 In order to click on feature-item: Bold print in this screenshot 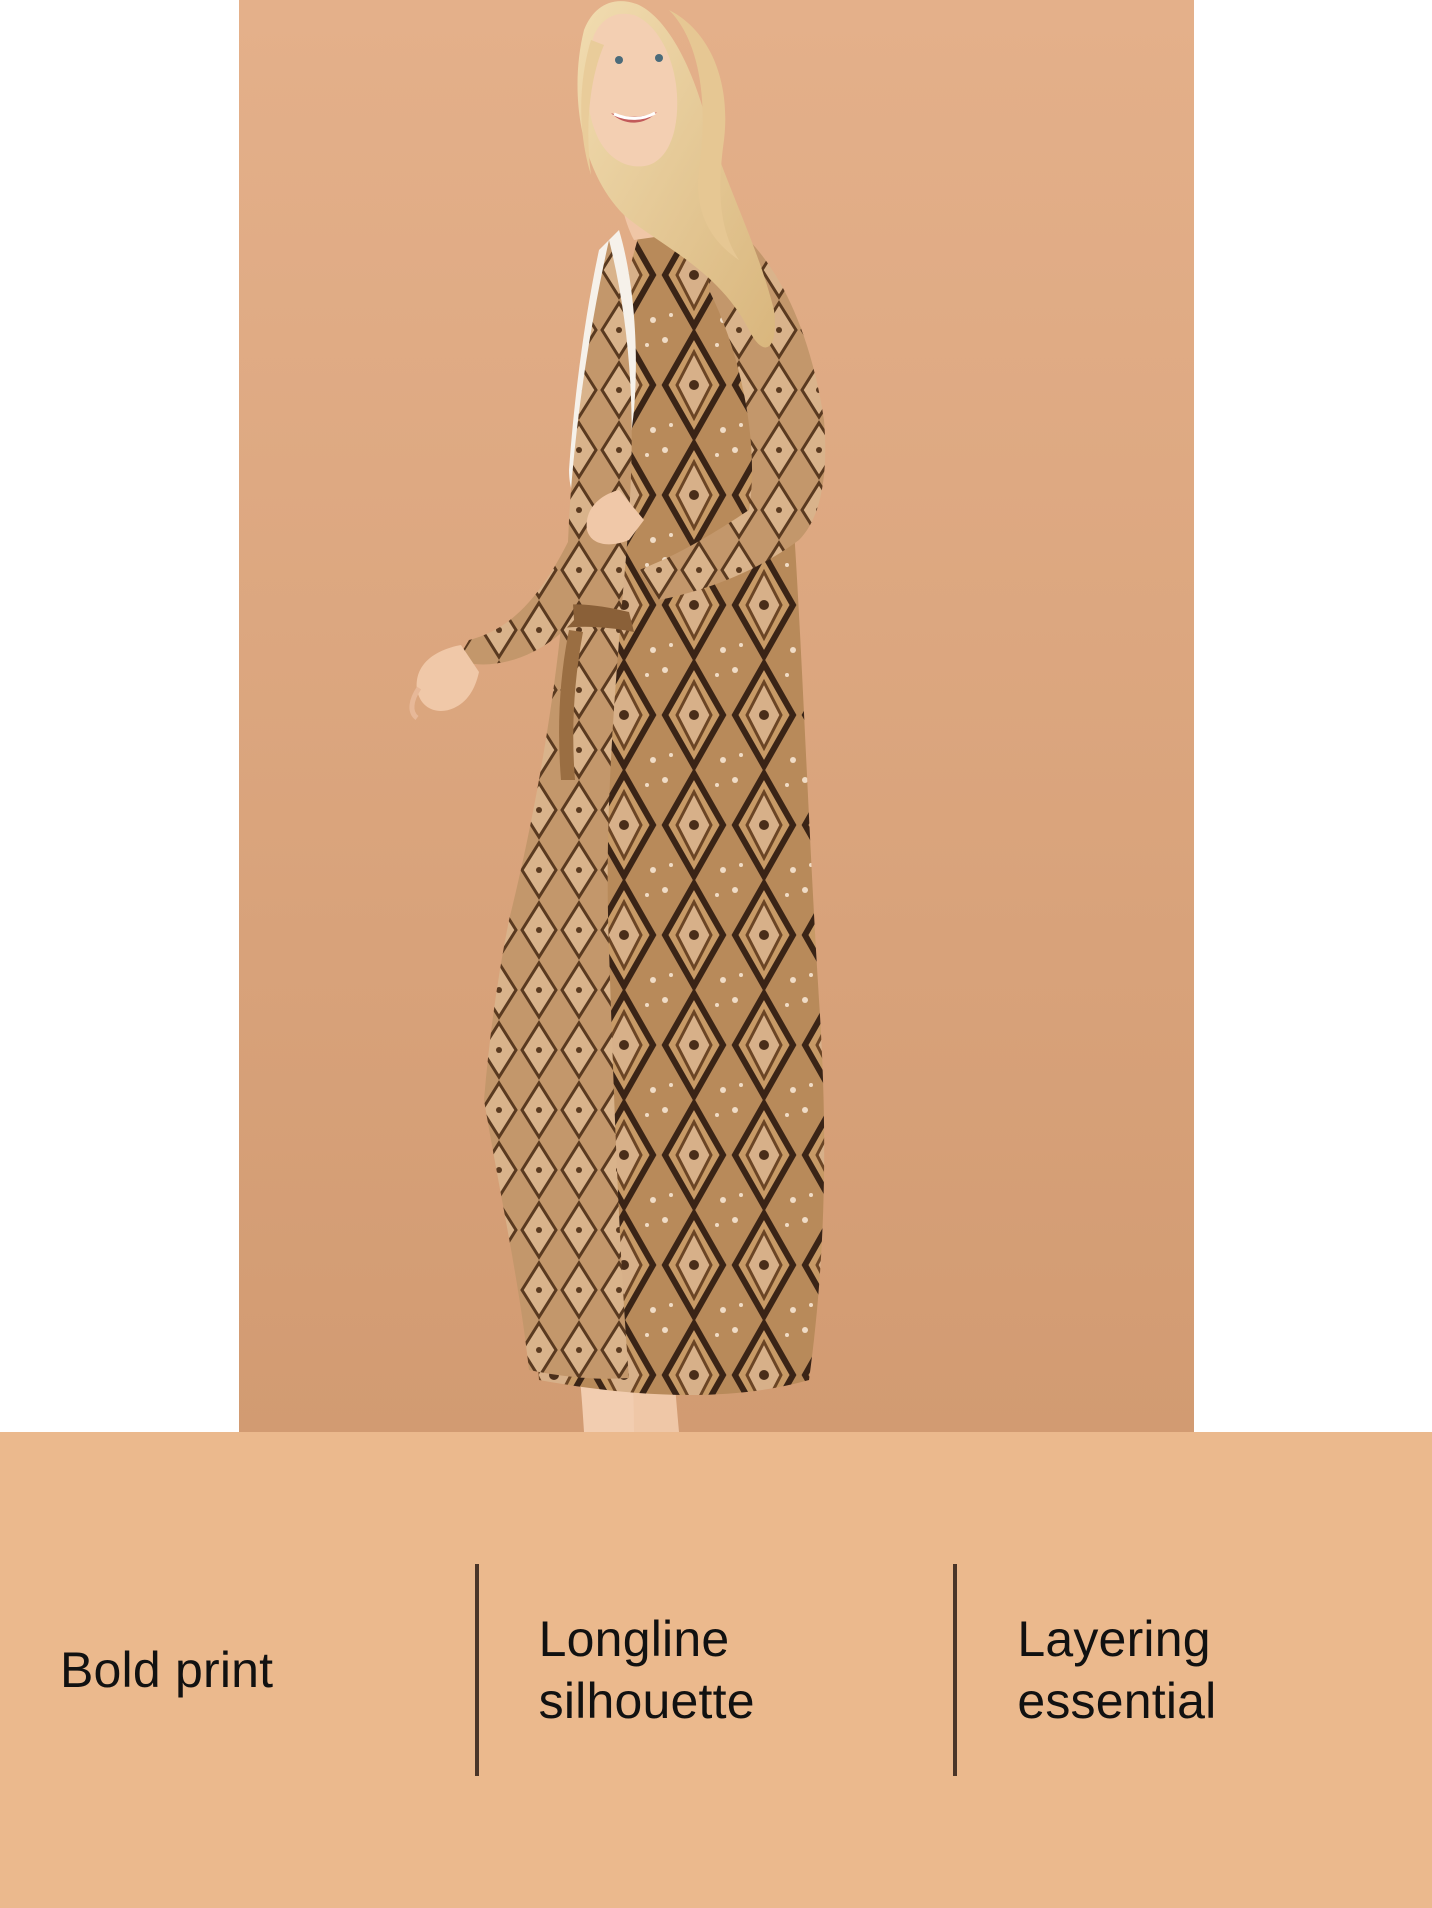, I will do `click(237, 1670)`.